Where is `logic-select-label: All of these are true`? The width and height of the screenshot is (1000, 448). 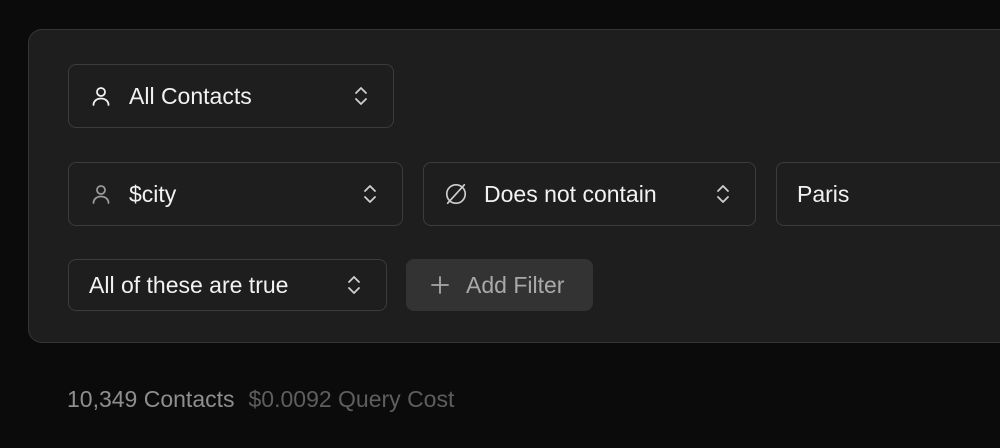 logic-select-label: All of these are true is located at coordinates (189, 284).